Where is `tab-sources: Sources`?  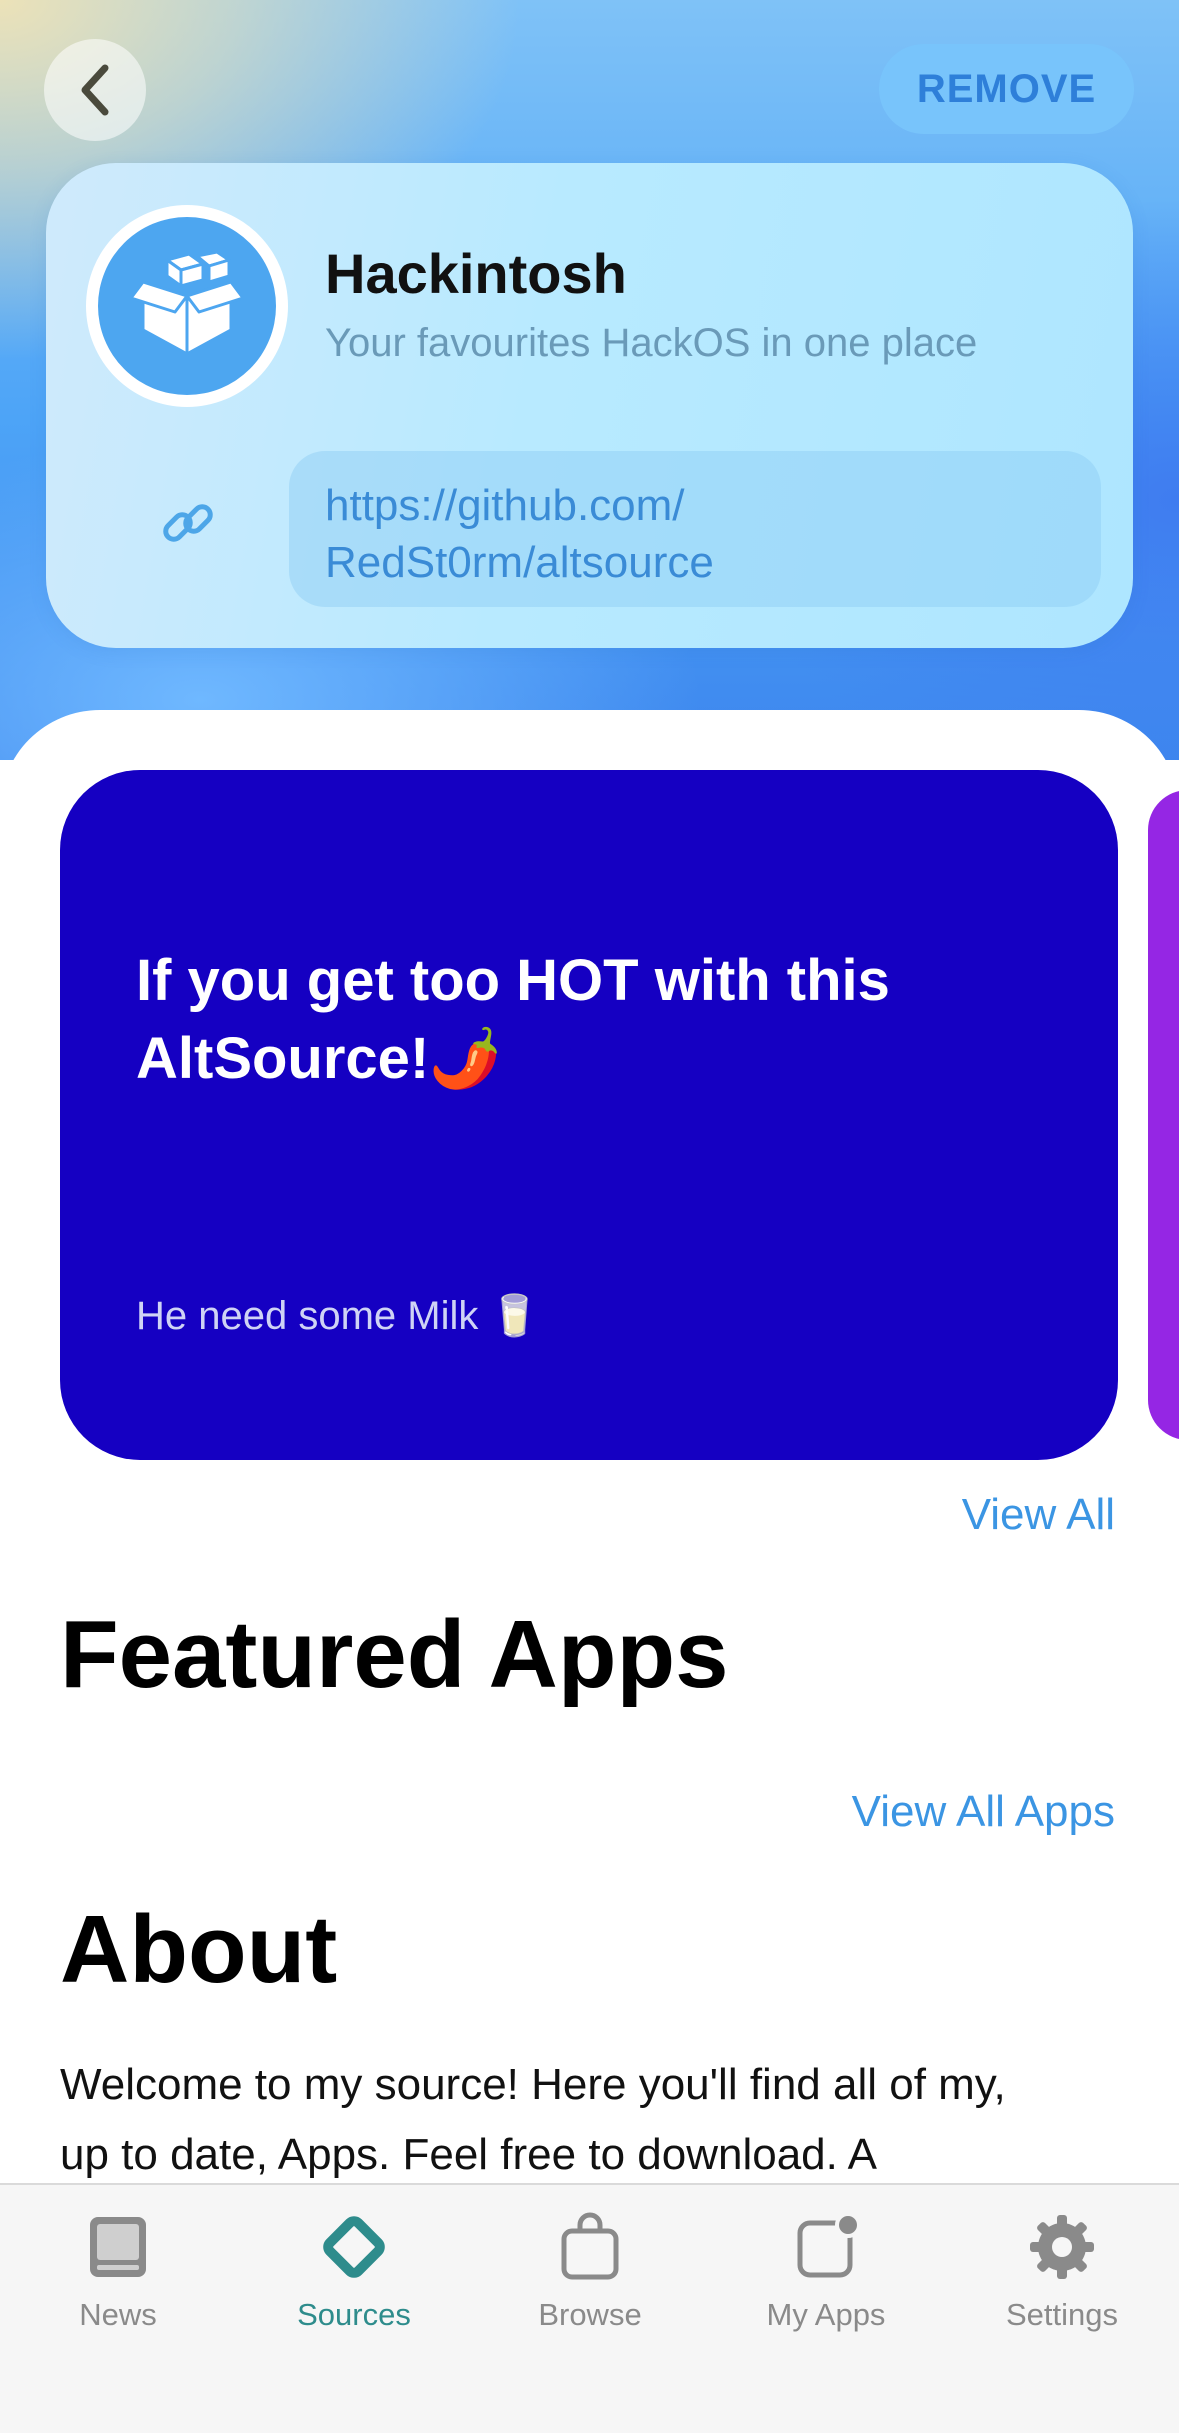 tab-sources: Sources is located at coordinates (354, 2265).